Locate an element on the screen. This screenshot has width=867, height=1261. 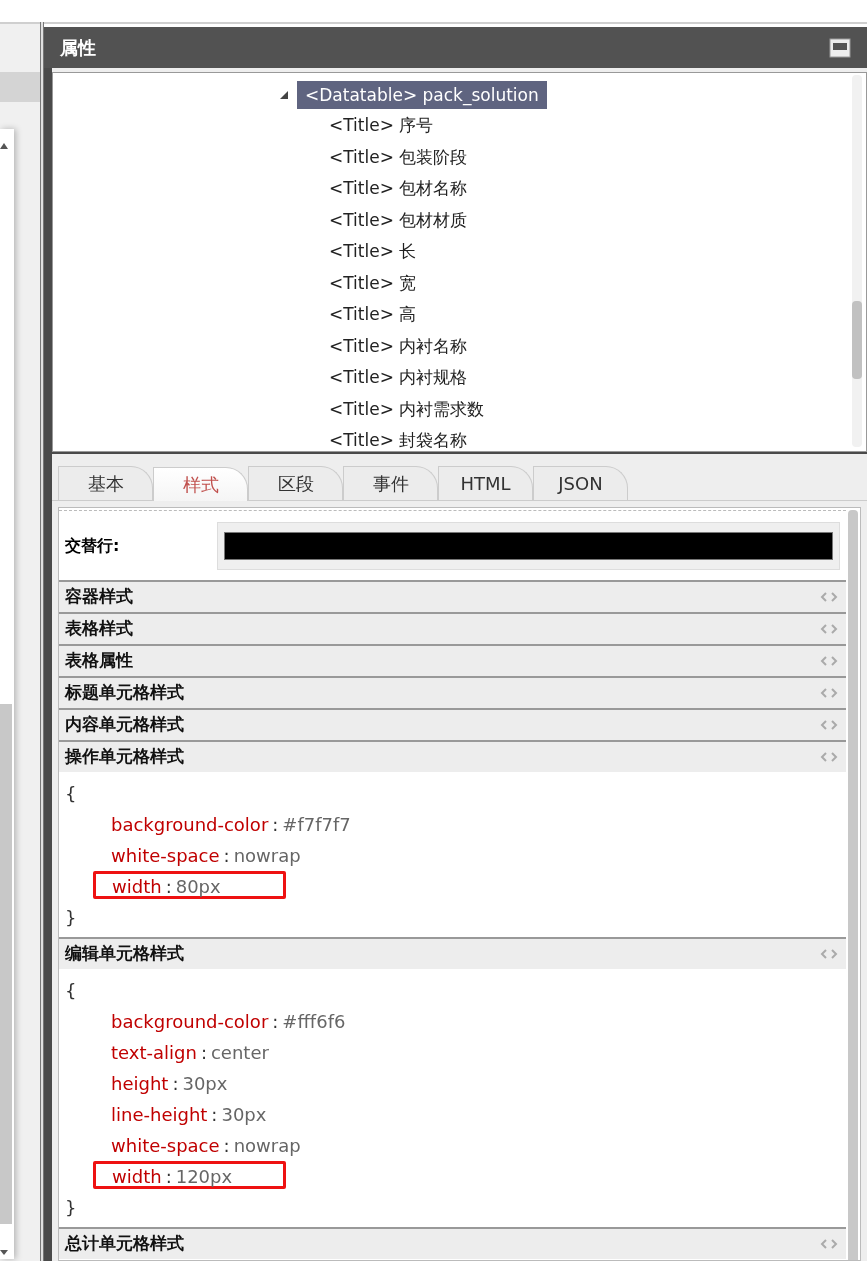
tree-item: <Title> 包材材质 is located at coordinates (398, 219).